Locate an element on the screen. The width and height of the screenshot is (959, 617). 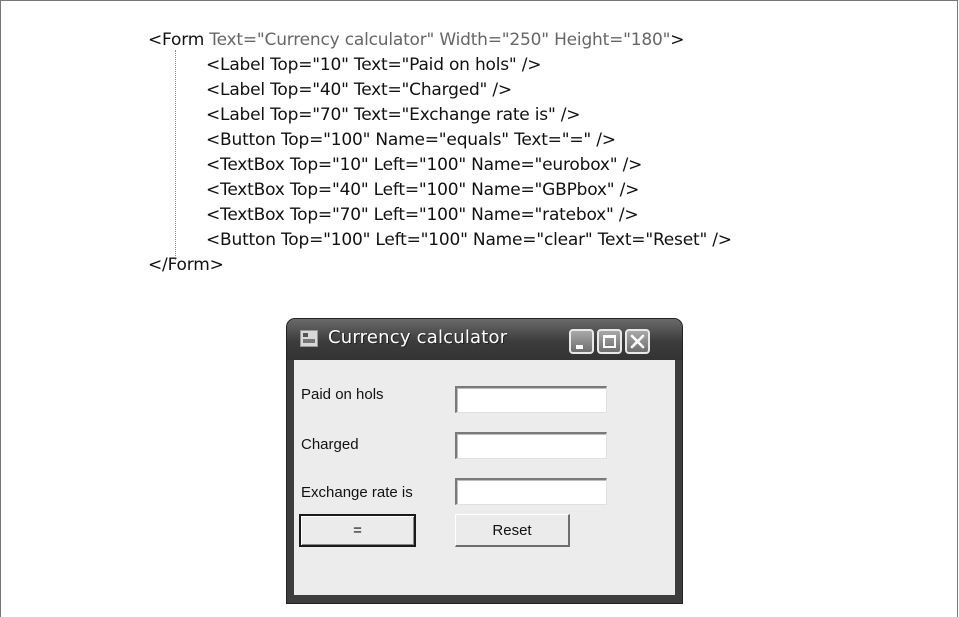
window-titlebar: Currency calculator is located at coordinates (484, 339).